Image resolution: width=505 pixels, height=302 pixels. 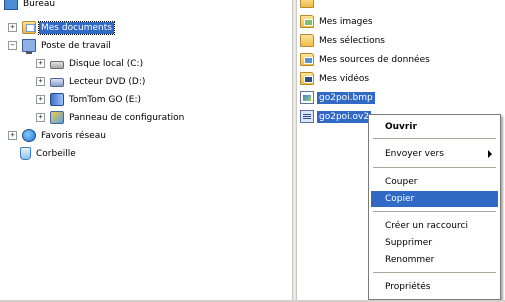 I want to click on tree-item-label: Mes documents, so click(x=76, y=27).